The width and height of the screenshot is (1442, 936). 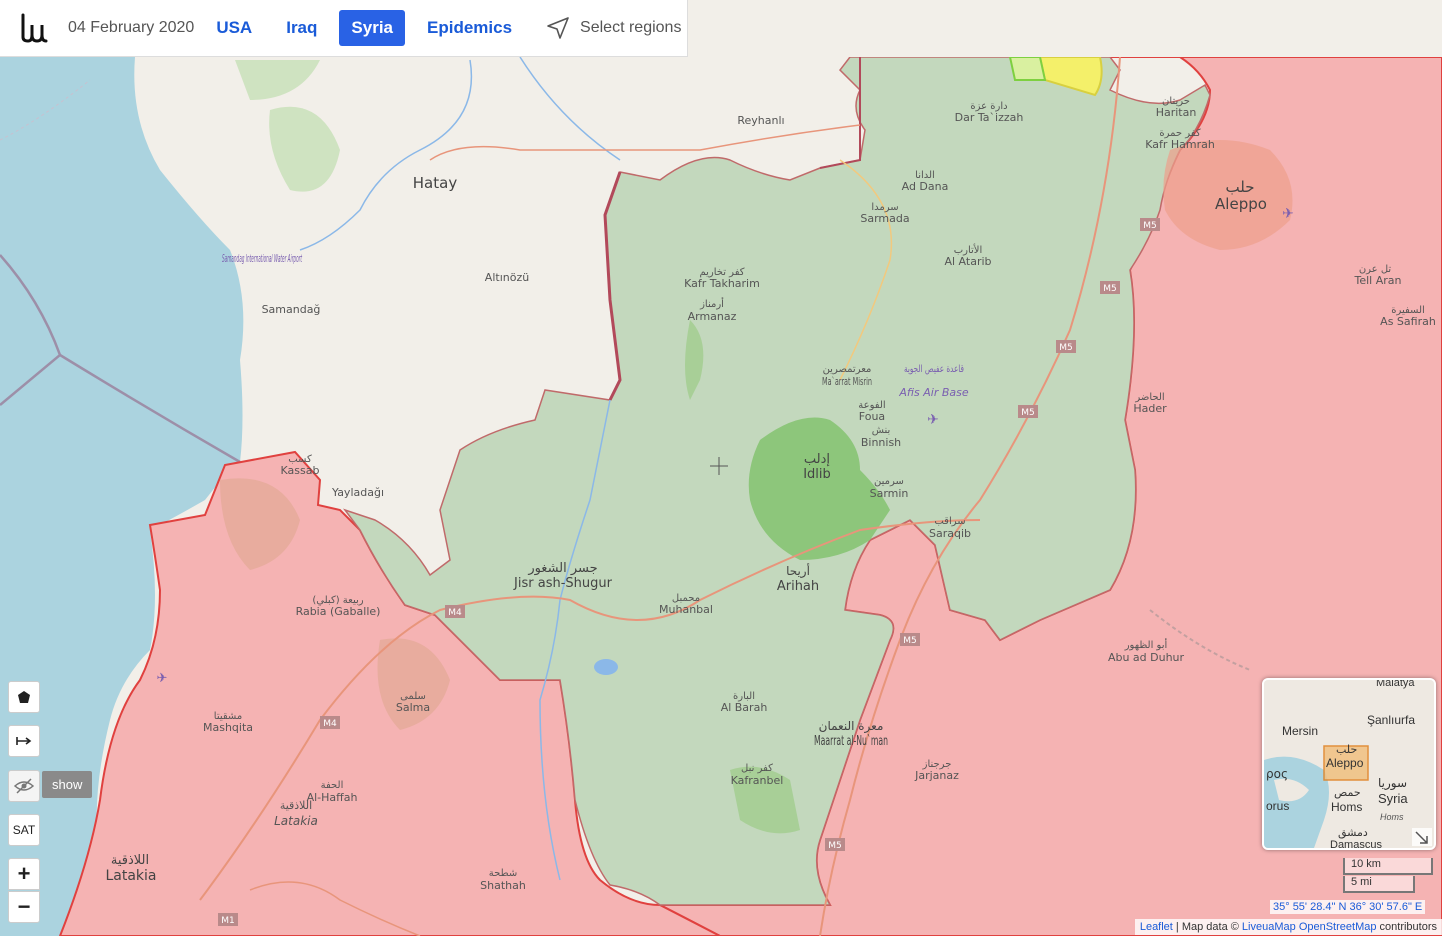 I want to click on label-saraqib: Saraqib, so click(x=950, y=533).